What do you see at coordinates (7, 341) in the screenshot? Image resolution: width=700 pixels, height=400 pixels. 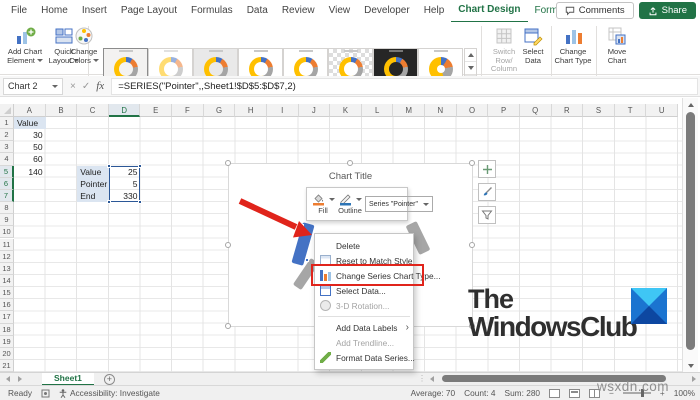 I see `row-header-19: 19` at bounding box center [7, 341].